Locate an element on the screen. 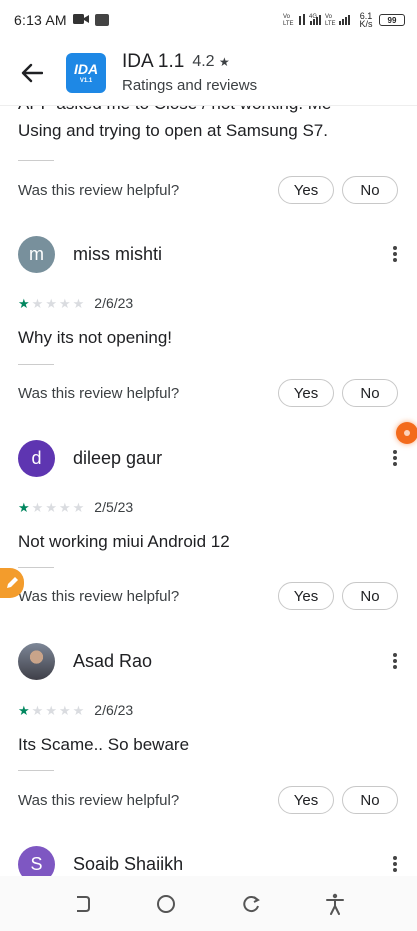  signal-icon: Vo LTE 4G Vo LTE is located at coordinates (318, 20).